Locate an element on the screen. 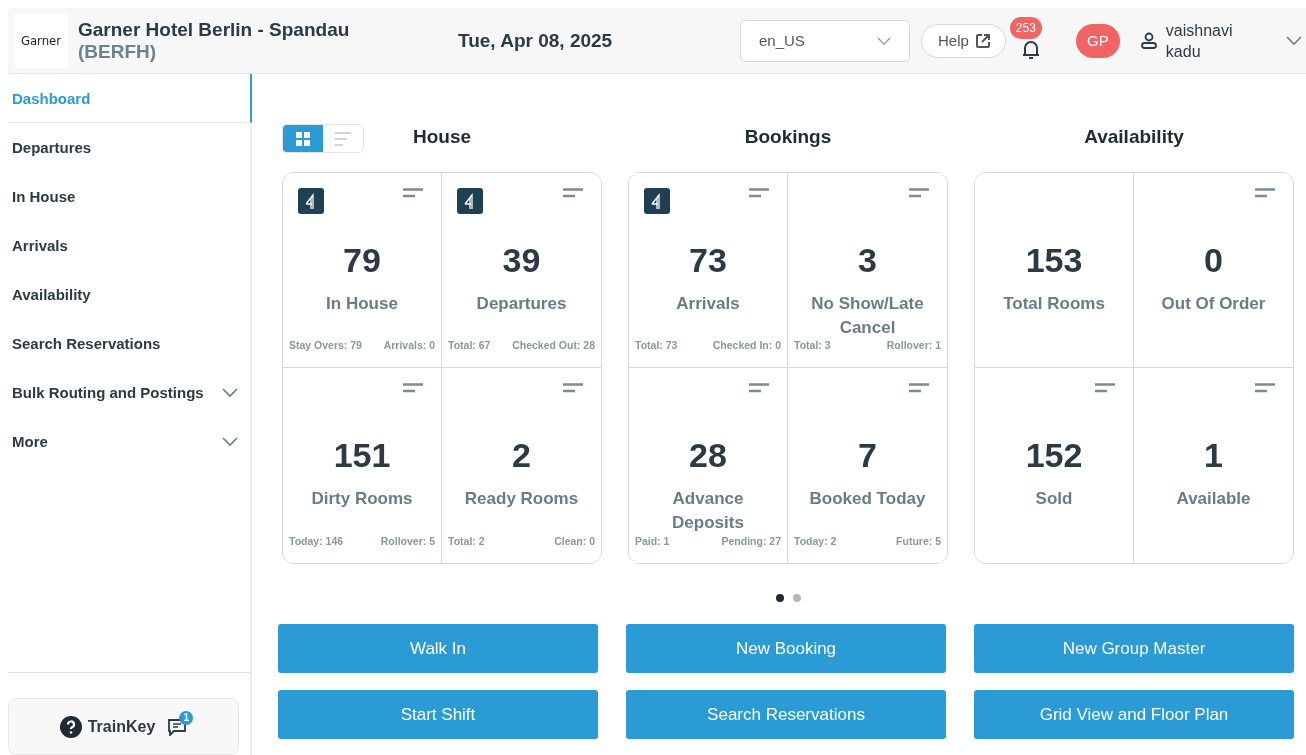 Image resolution: width=1306 pixels, height=755 pixels. stat-detail: Total: 73 is located at coordinates (656, 345).